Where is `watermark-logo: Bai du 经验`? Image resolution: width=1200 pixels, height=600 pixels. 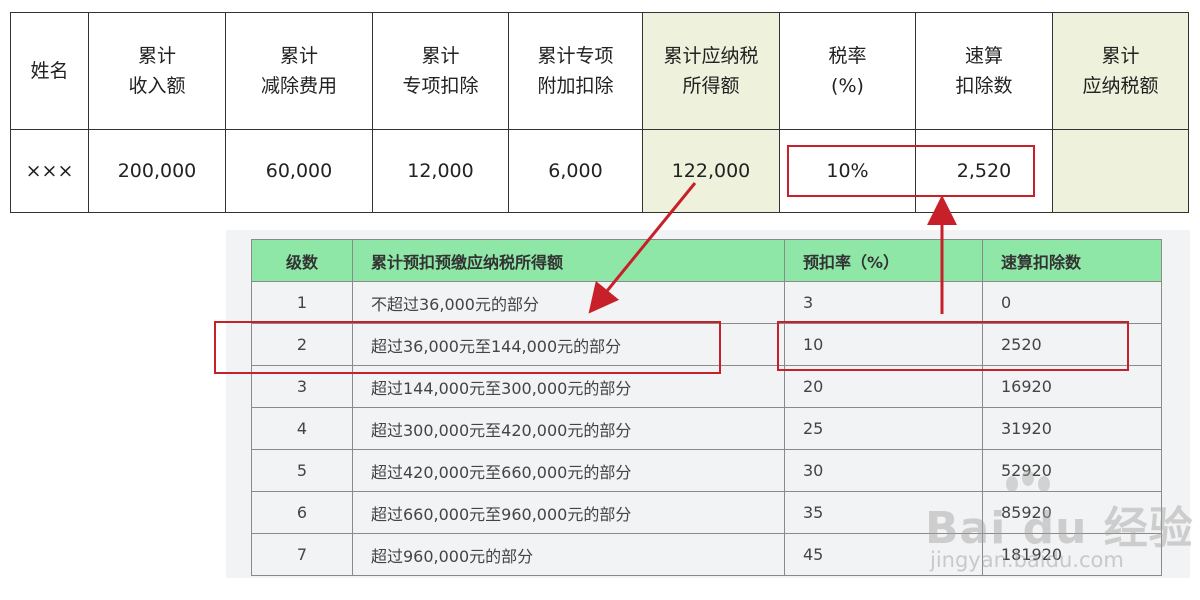
watermark-logo: Bai du 经验 is located at coordinates (1059, 528).